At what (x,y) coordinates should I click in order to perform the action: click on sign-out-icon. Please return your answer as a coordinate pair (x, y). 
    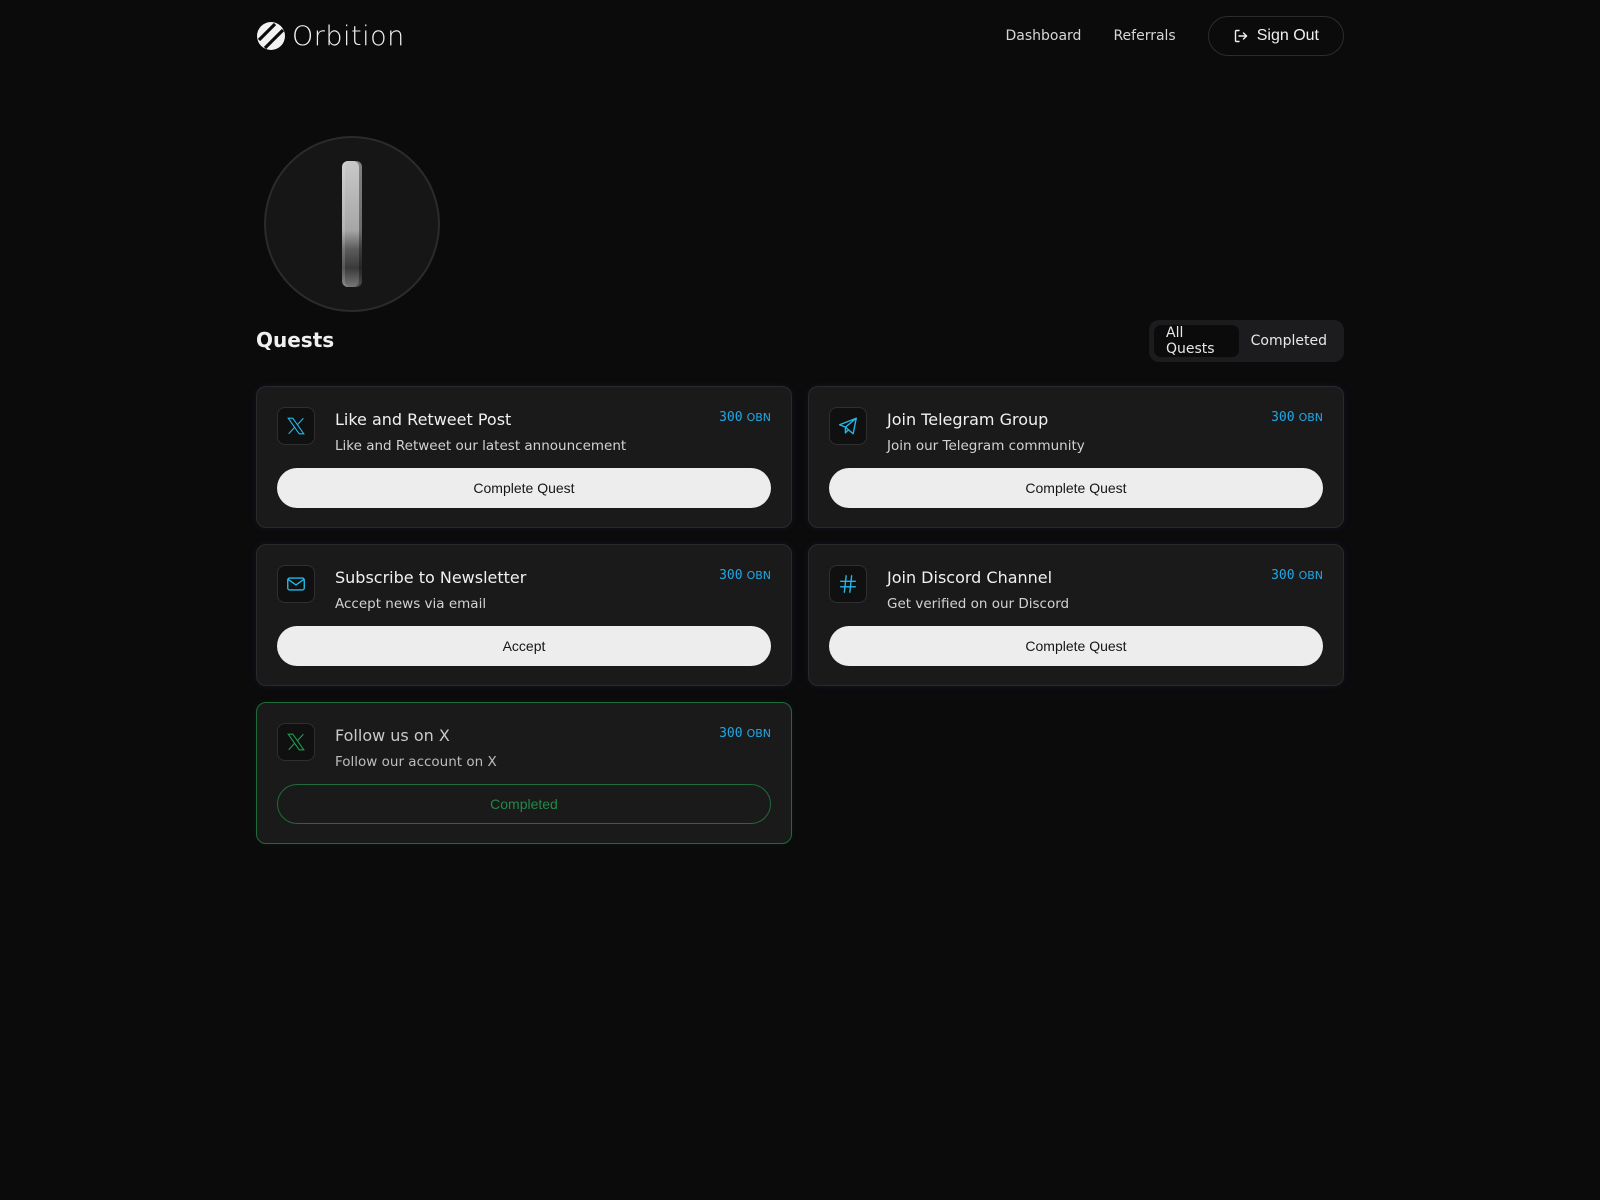
    Looking at the image, I should click on (1240, 36).